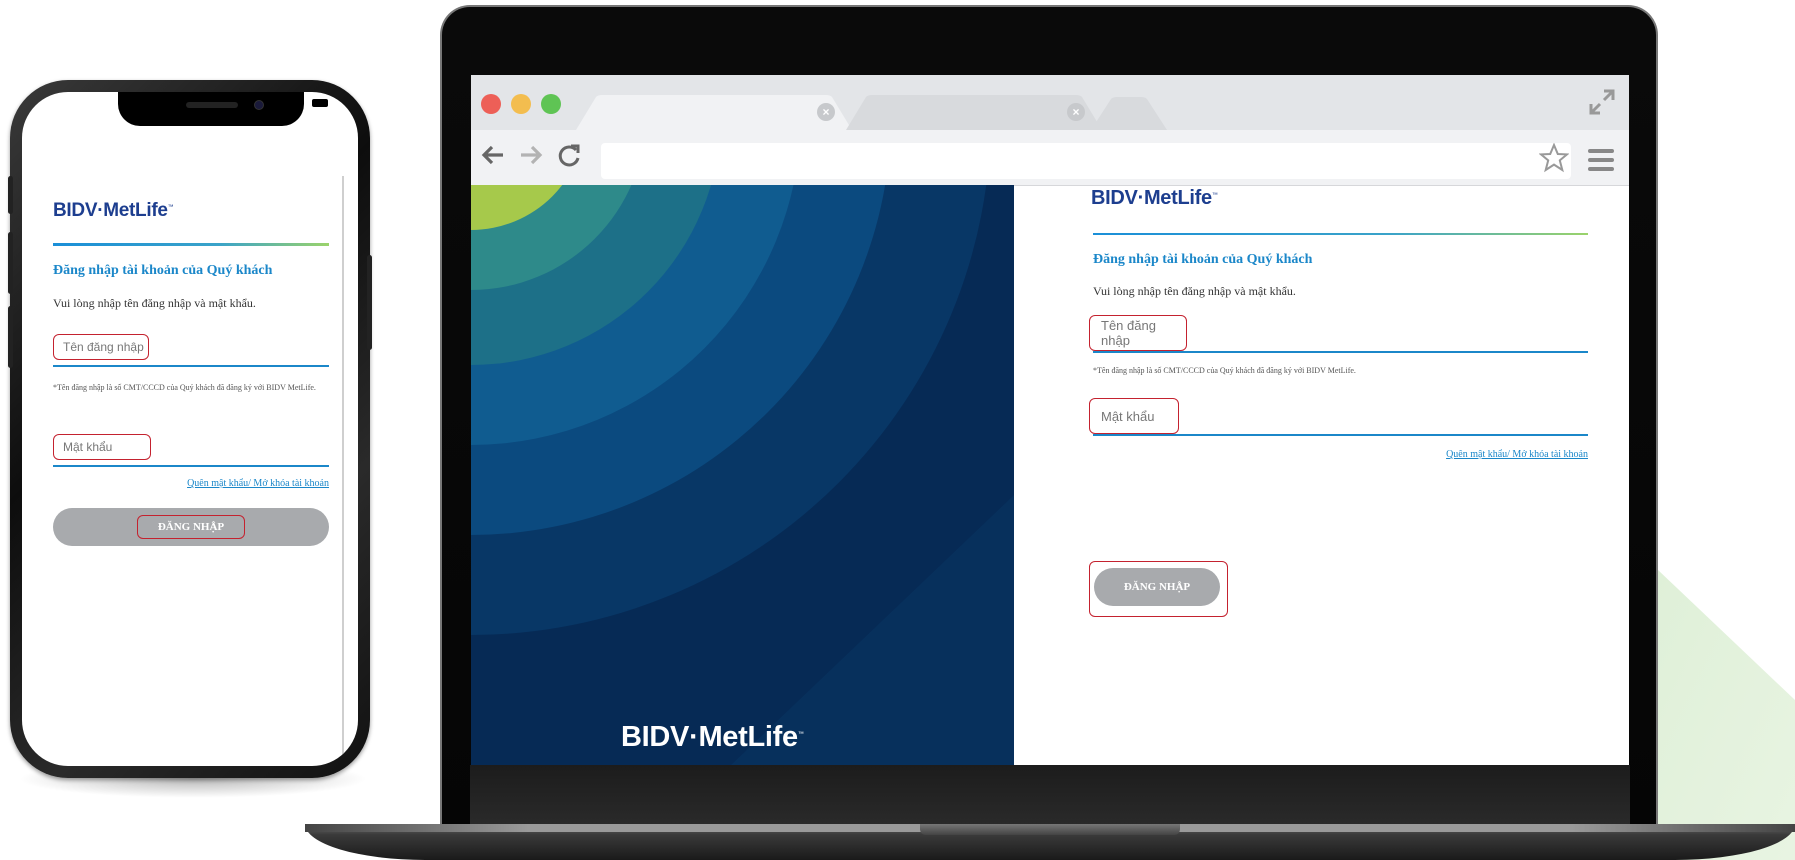 This screenshot has width=1795, height=860. Describe the element at coordinates (531, 158) in the screenshot. I see `forward-arrow-icon` at that location.